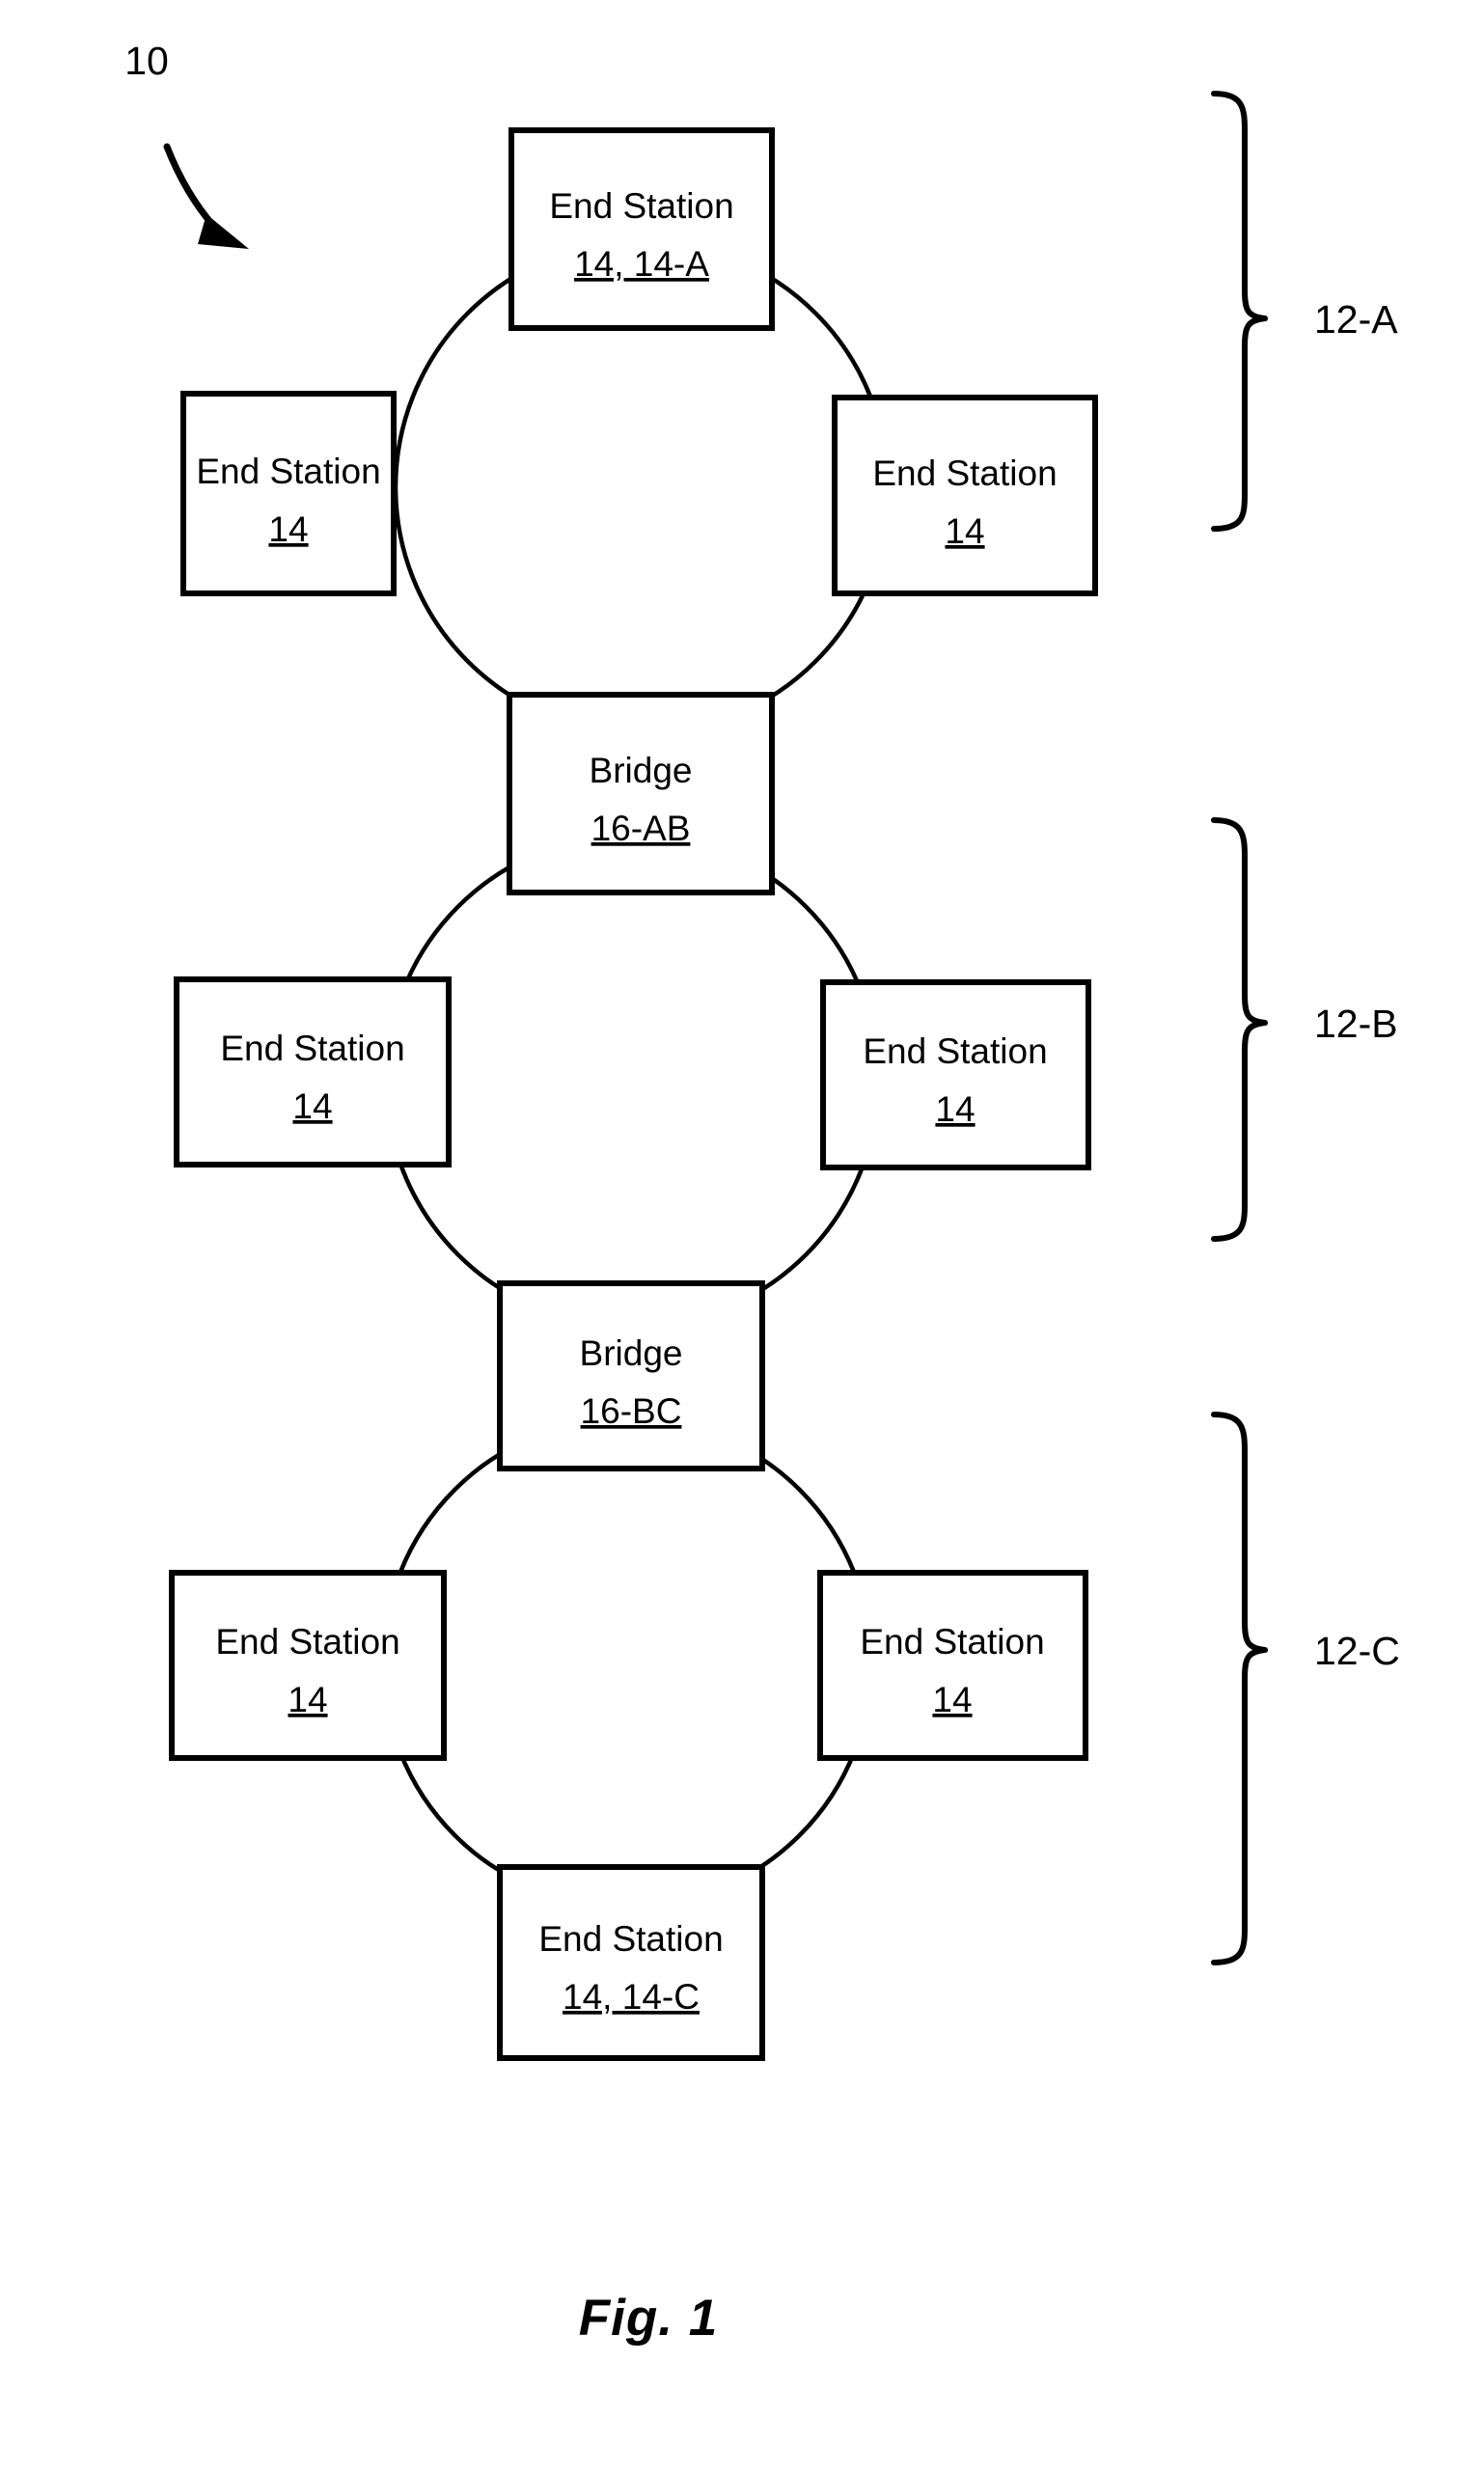 The height and width of the screenshot is (2472, 1484). I want to click on bridge-node-bc: Bridge 16-BC, so click(631, 1376).